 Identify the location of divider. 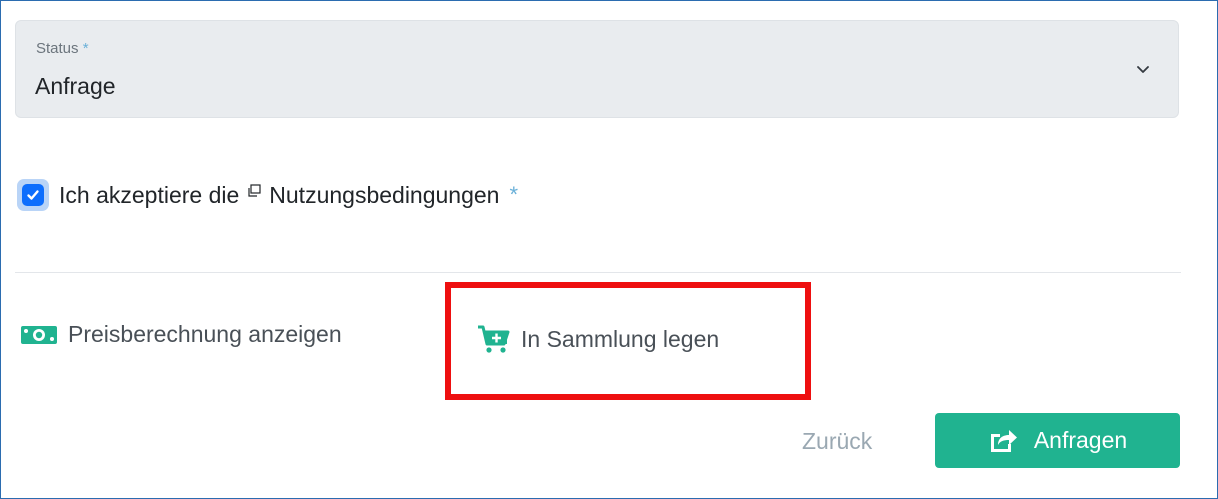
(598, 272).